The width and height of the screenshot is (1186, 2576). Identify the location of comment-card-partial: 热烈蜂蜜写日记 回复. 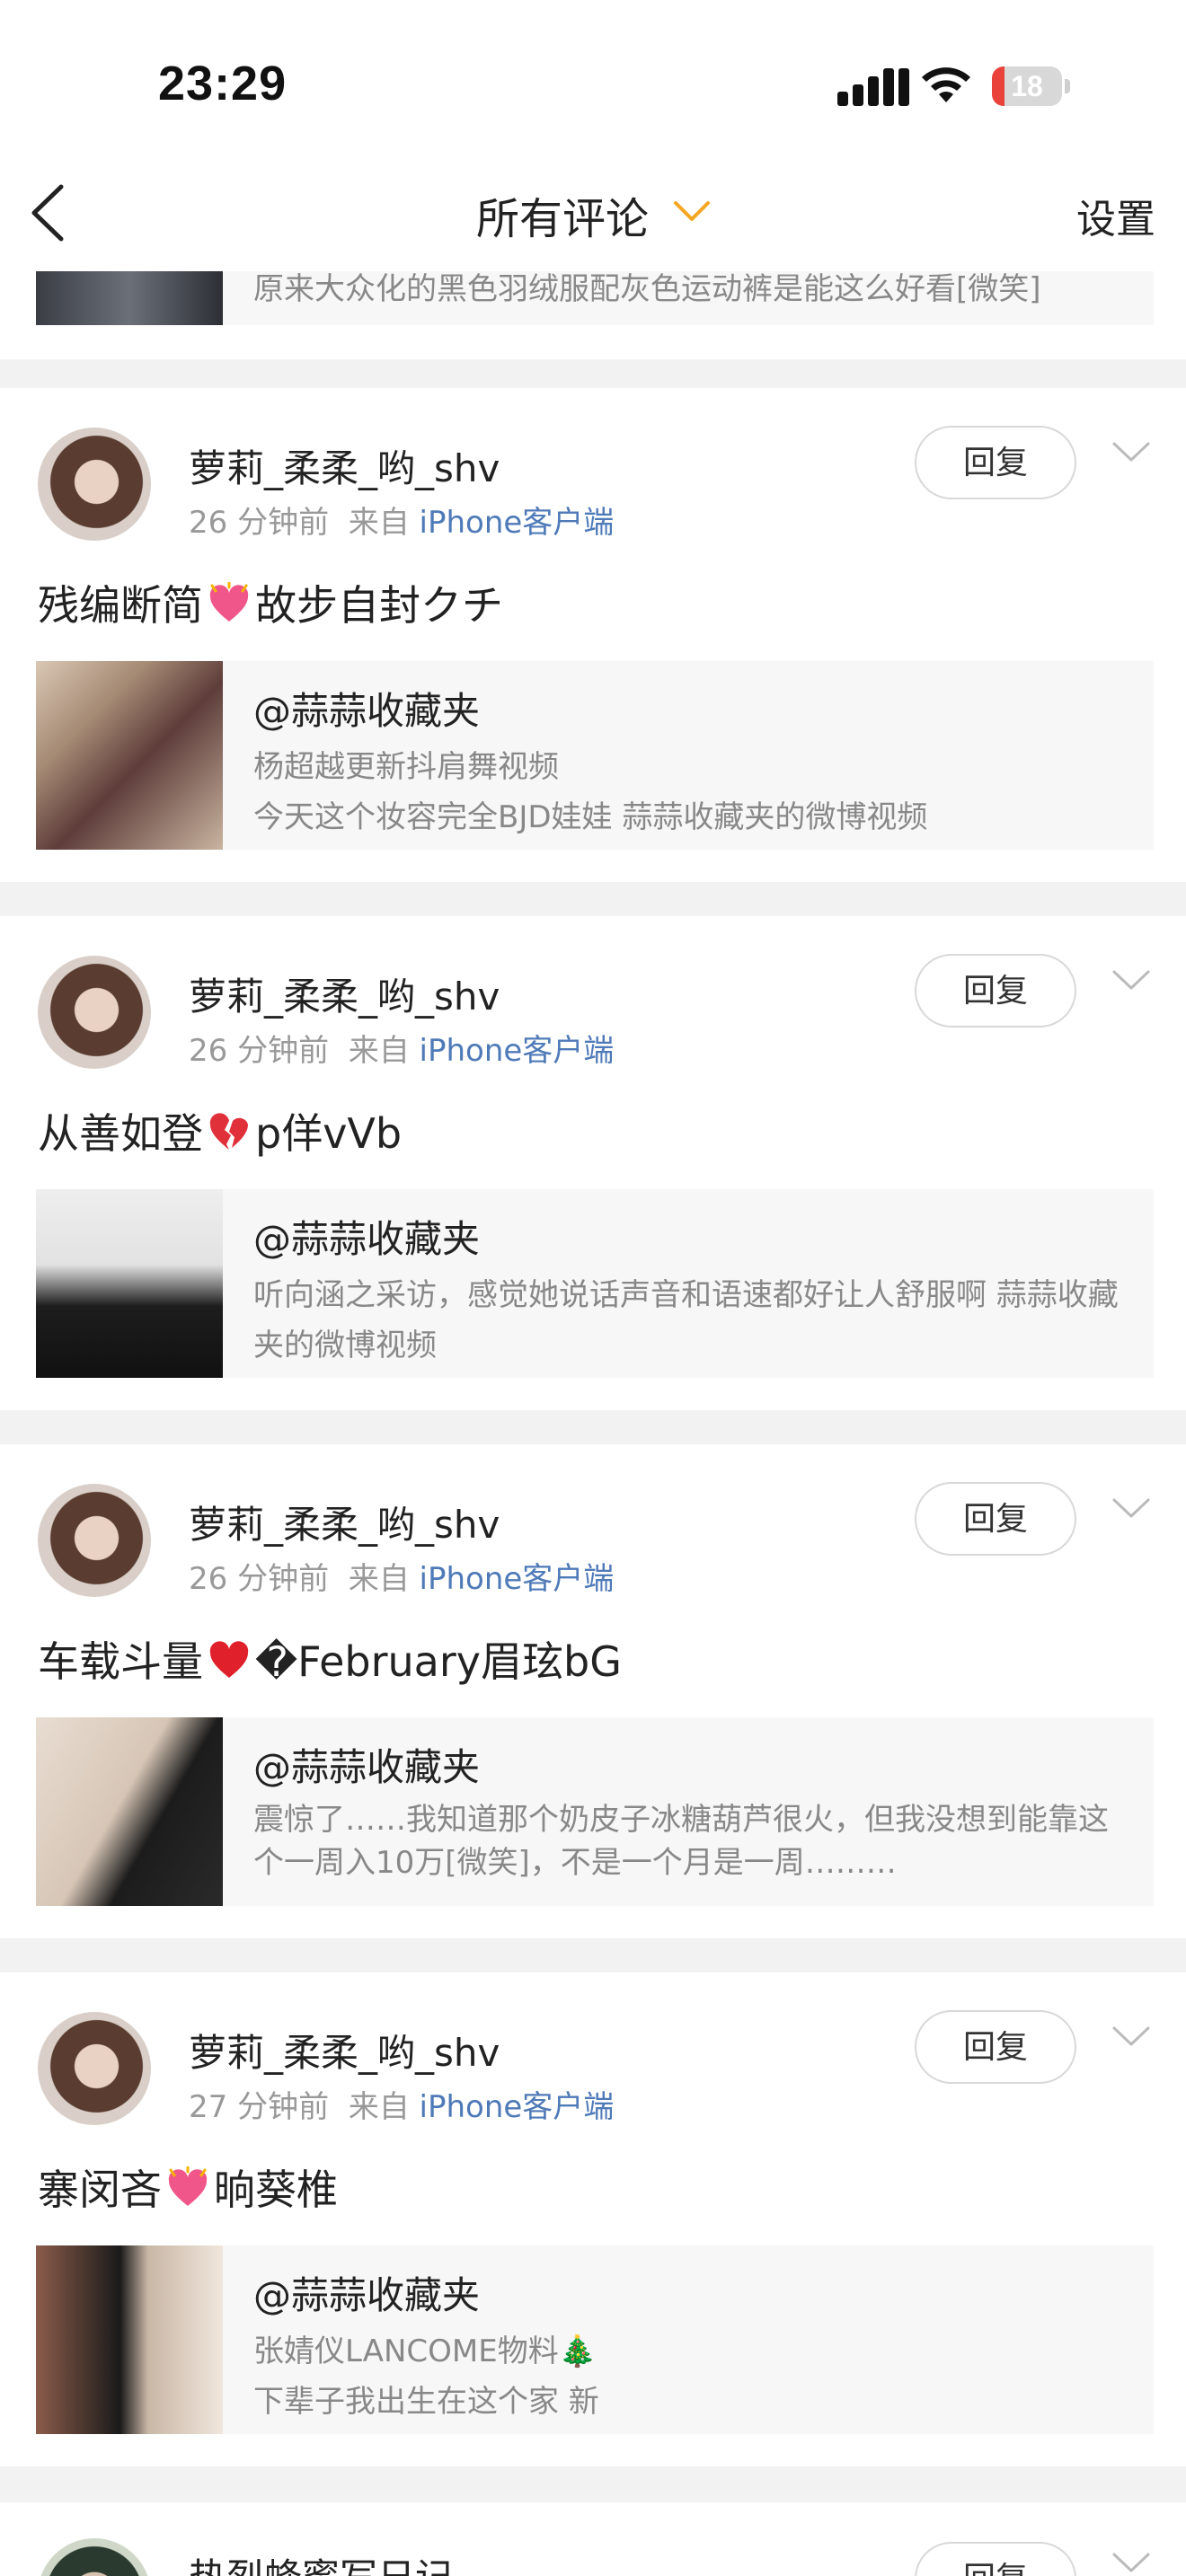
(593, 2539).